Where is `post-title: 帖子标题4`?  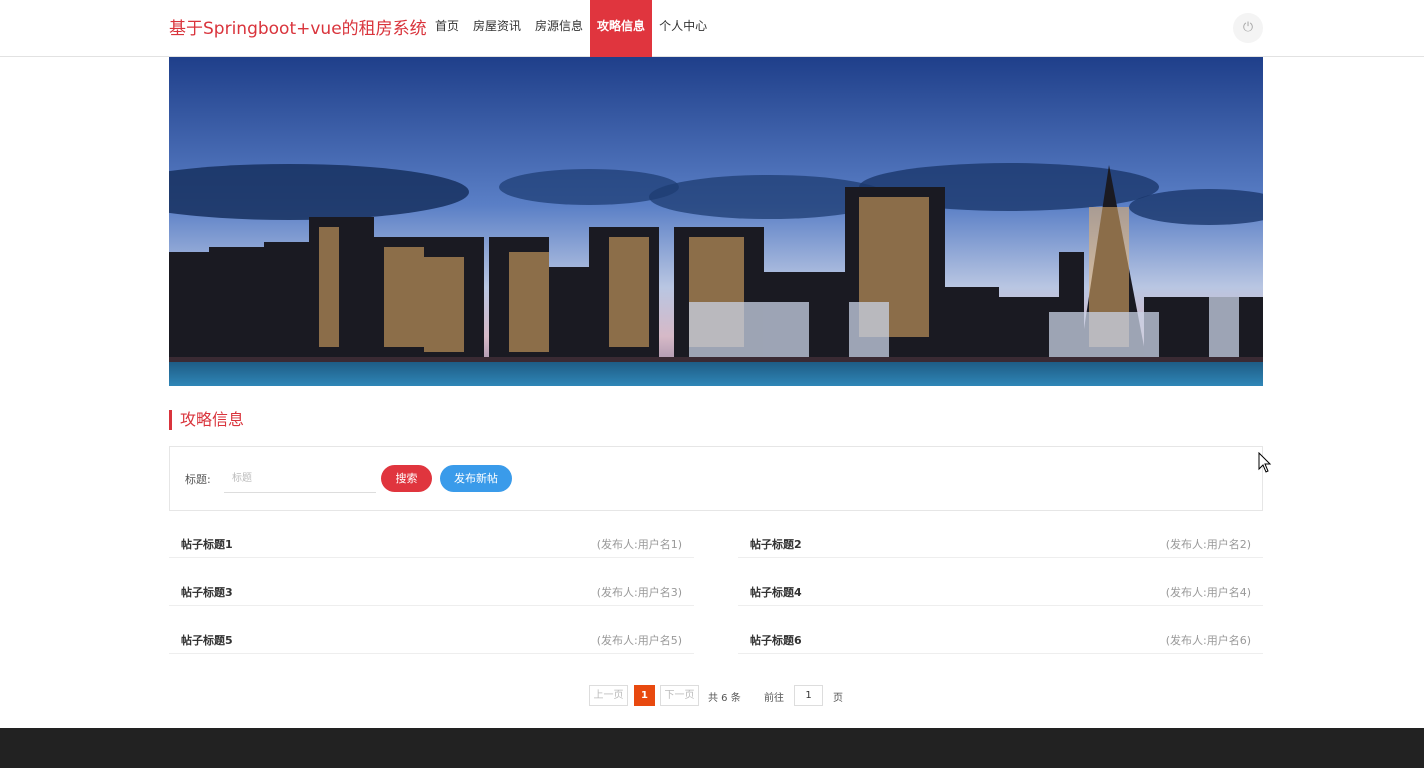 post-title: 帖子标题4 is located at coordinates (776, 592).